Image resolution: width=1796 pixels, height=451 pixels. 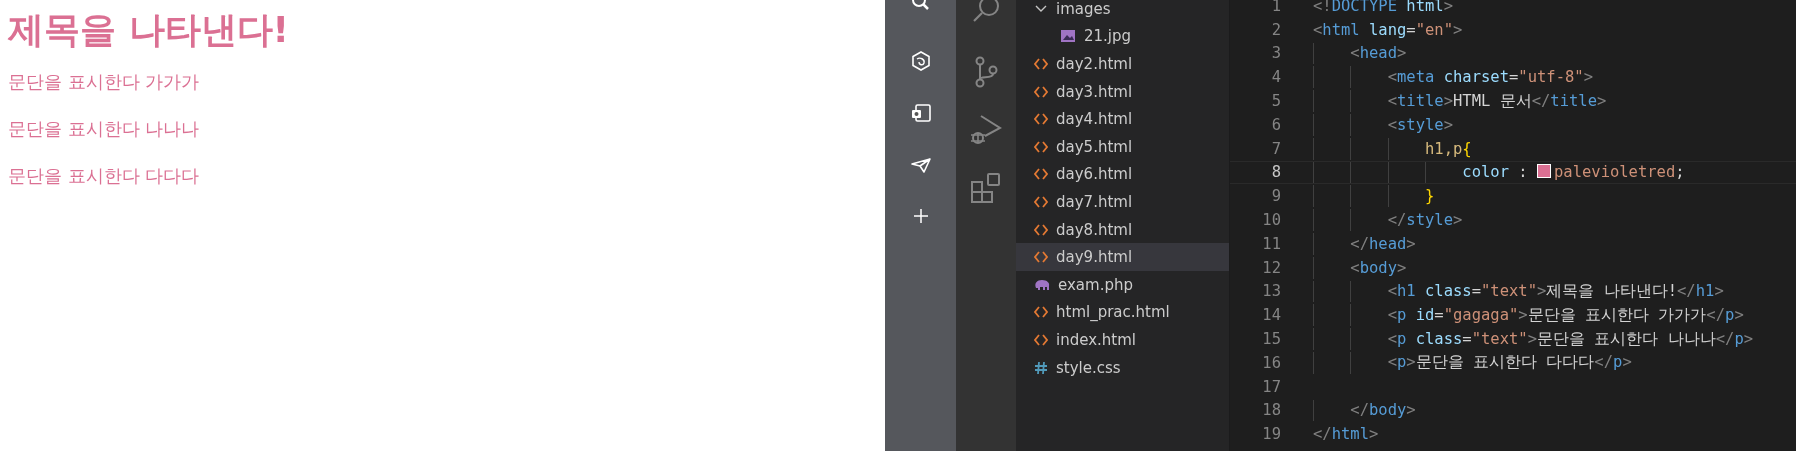 I want to click on elephant-icon, so click(x=1042, y=284).